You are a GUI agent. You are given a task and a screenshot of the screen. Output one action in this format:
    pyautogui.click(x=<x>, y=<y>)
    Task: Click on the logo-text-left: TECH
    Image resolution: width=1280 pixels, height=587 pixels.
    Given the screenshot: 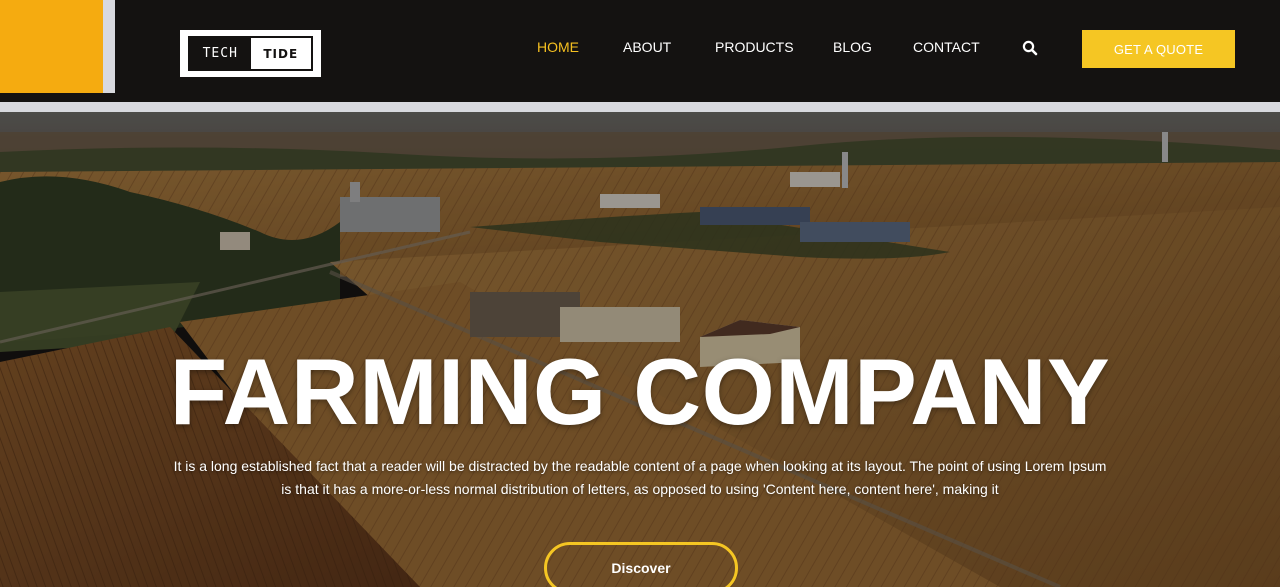 What is the action you would take?
    pyautogui.click(x=220, y=53)
    